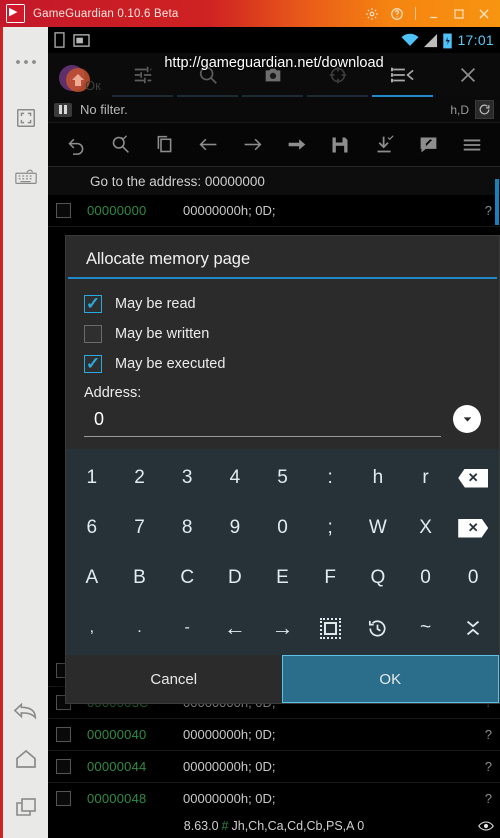  Describe the element at coordinates (140, 578) in the screenshot. I see `key-b: B` at that location.